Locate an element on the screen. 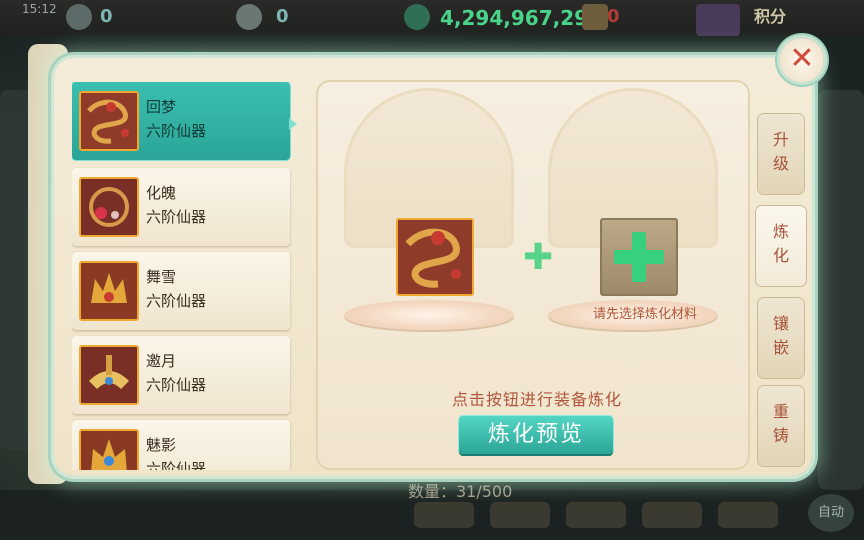 The image size is (864, 540). currency-b-value: 0 is located at coordinates (282, 16).